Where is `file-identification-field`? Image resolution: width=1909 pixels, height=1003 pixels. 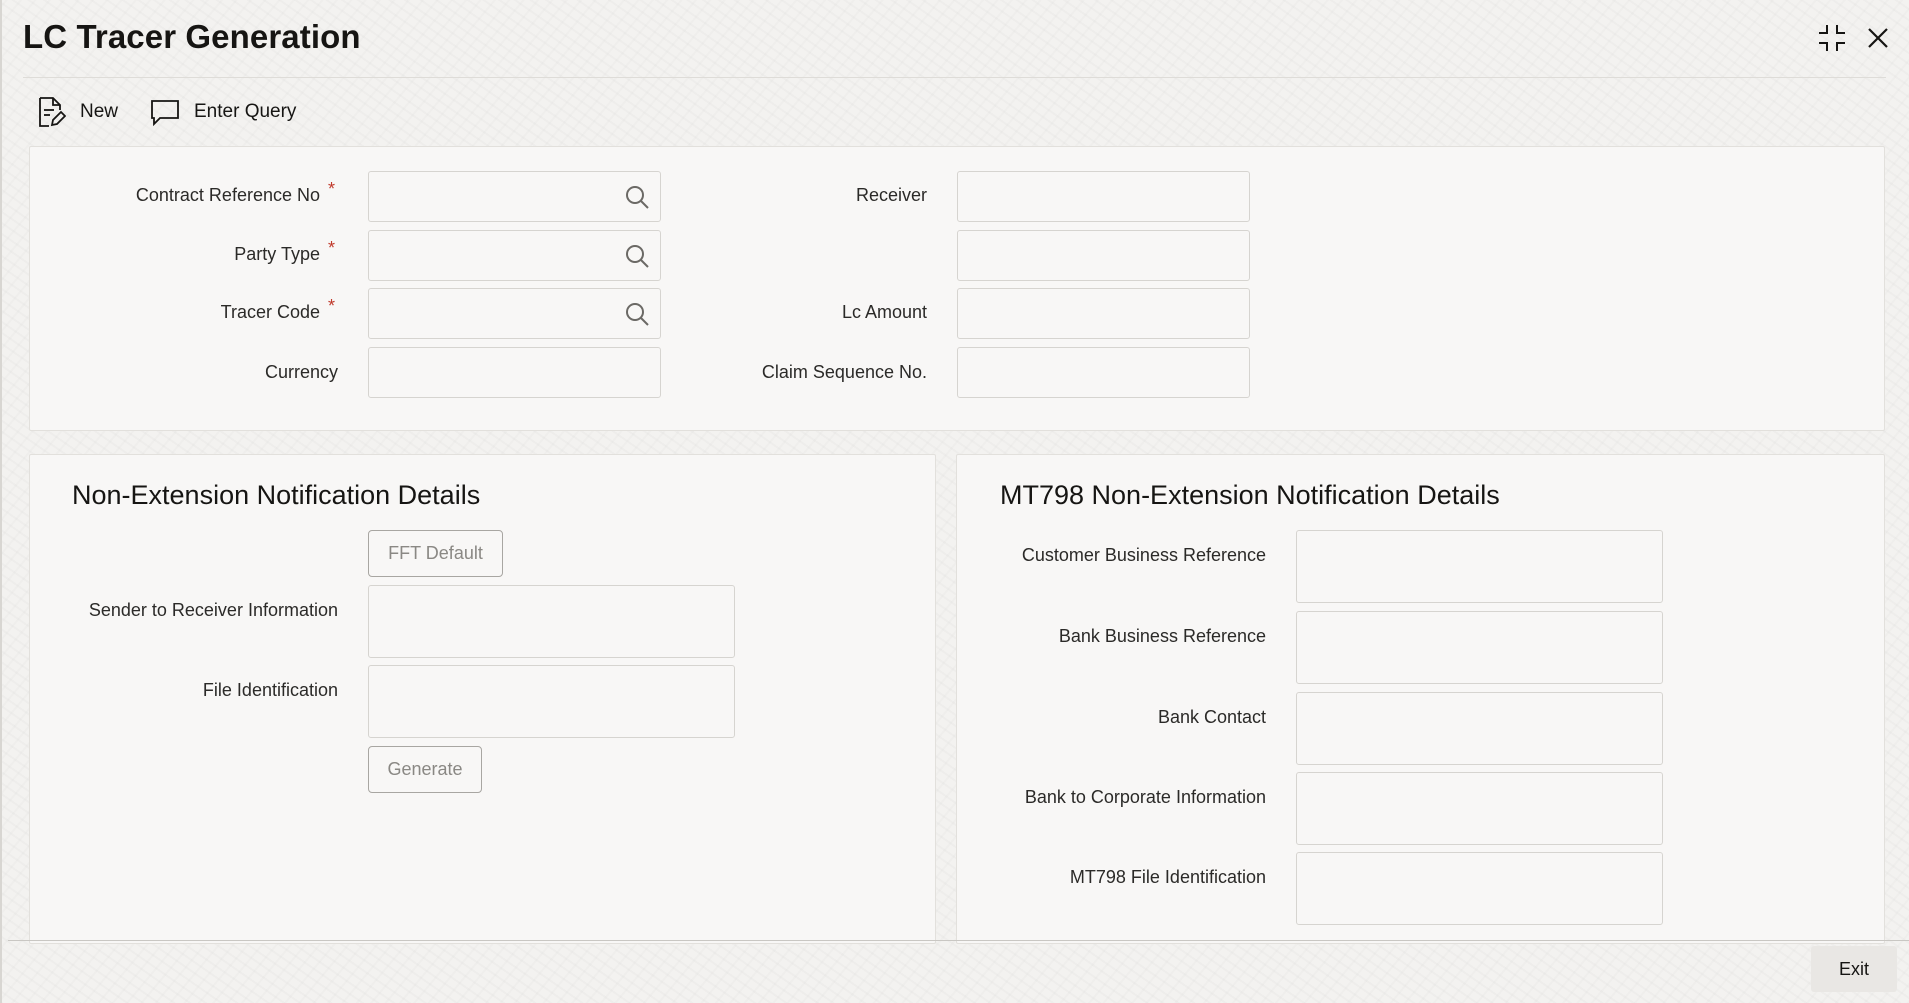
file-identification-field is located at coordinates (551, 701).